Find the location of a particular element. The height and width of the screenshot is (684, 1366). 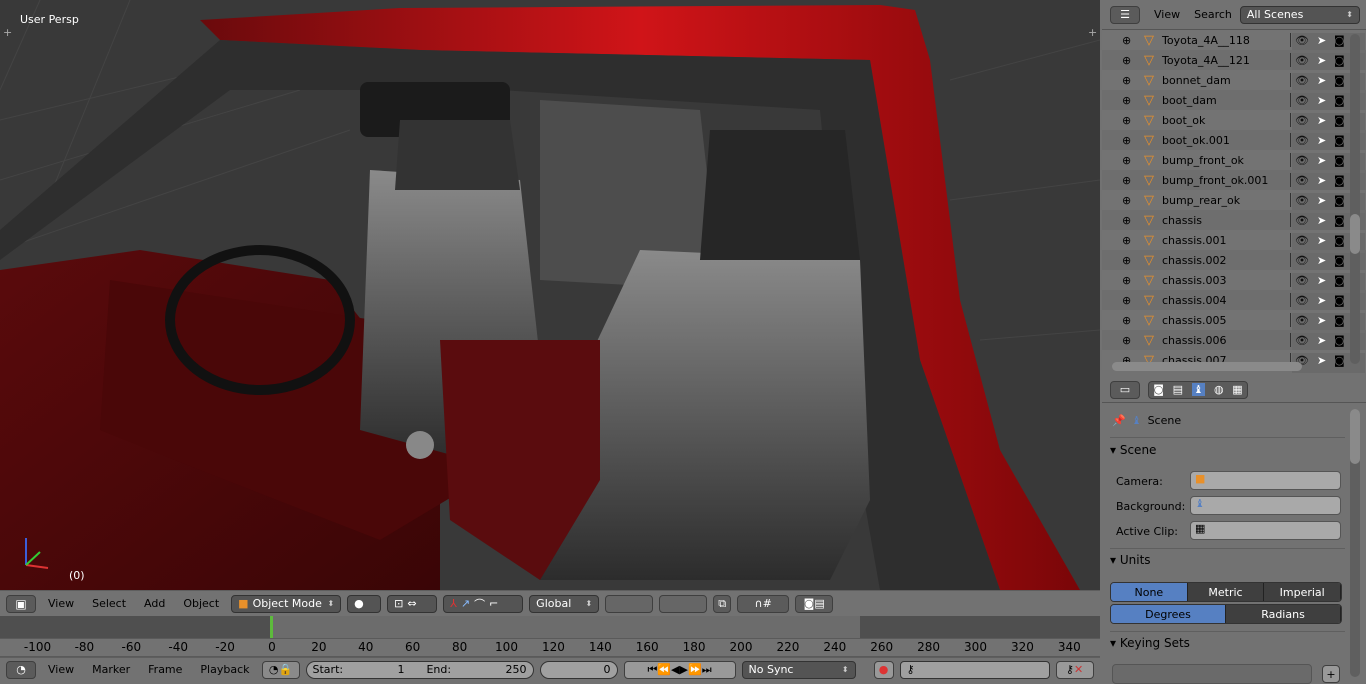

outliner-hscrollbar is located at coordinates (1207, 366).